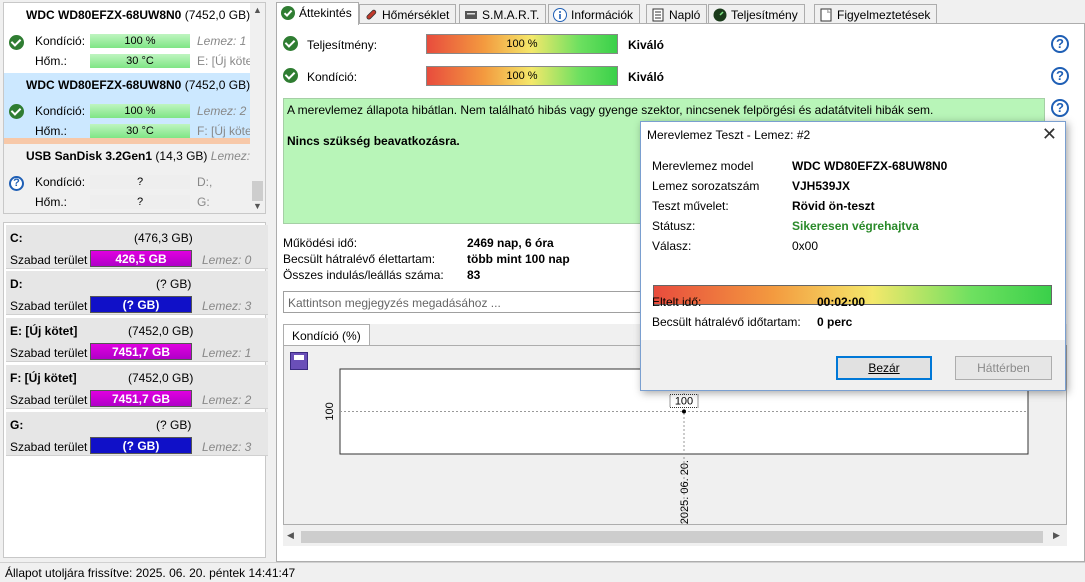 The image size is (1085, 582). I want to click on tab-overview: Áttekintés, so click(317, 13).